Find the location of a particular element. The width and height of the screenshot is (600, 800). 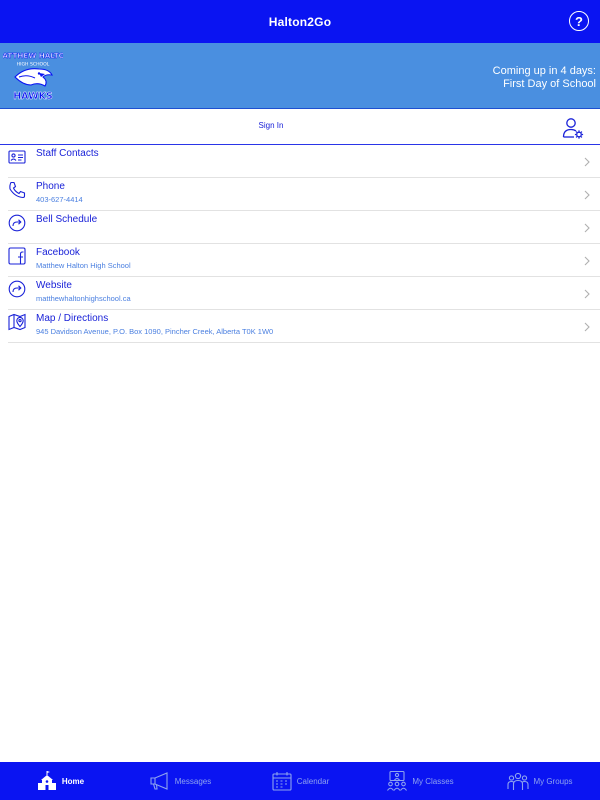

list-item-phone: Phone 403-627-4414 is located at coordinates (304, 194).